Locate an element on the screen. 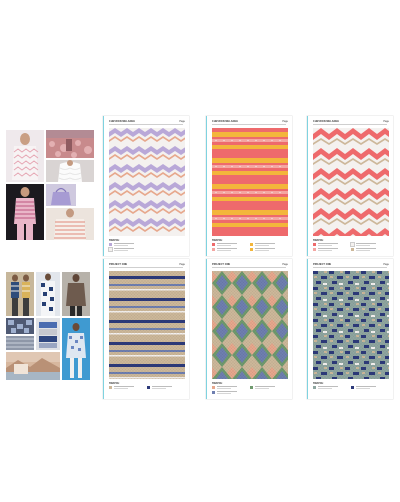  photo-blue-knit-look is located at coordinates (76, 349).